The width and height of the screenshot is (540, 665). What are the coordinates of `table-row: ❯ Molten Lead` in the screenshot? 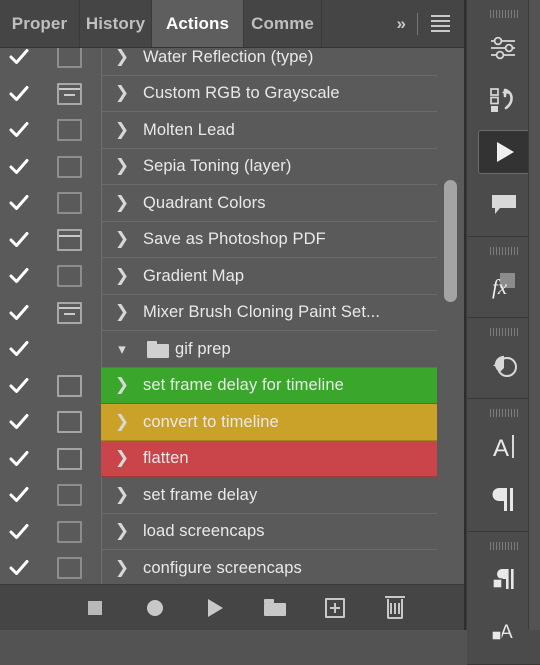 It's located at (232, 130).